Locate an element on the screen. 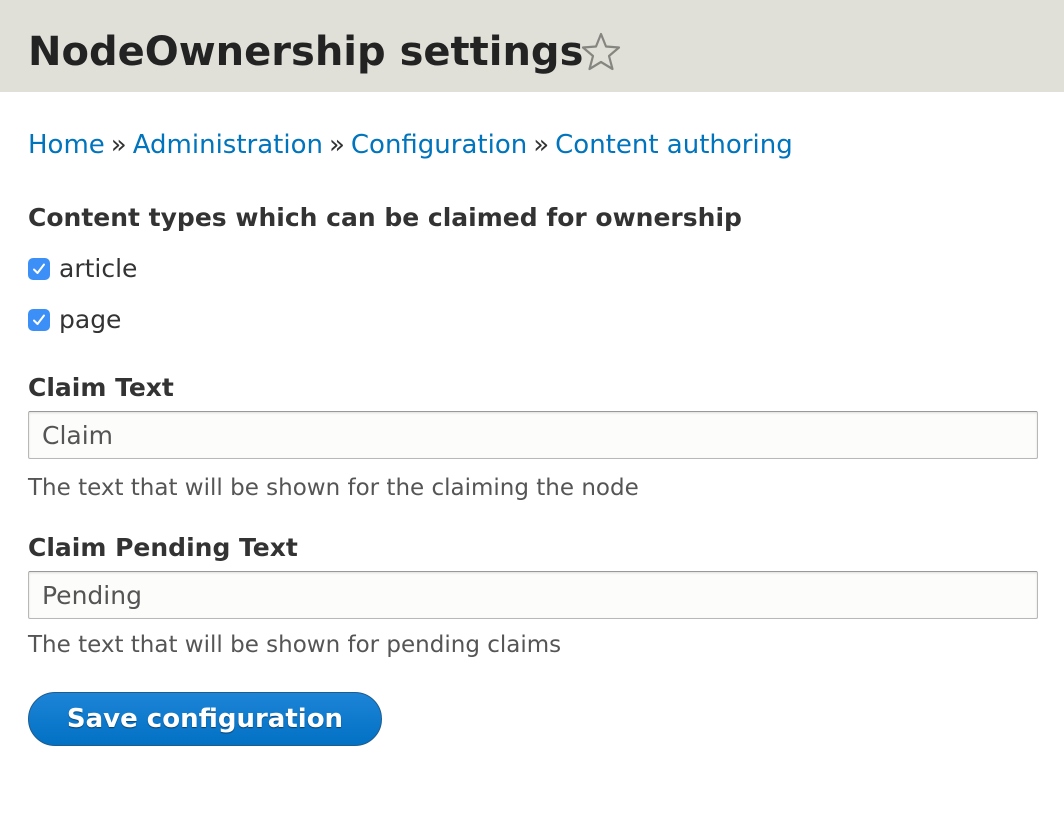  breadcrumb-administration-link: Administration is located at coordinates (228, 145).